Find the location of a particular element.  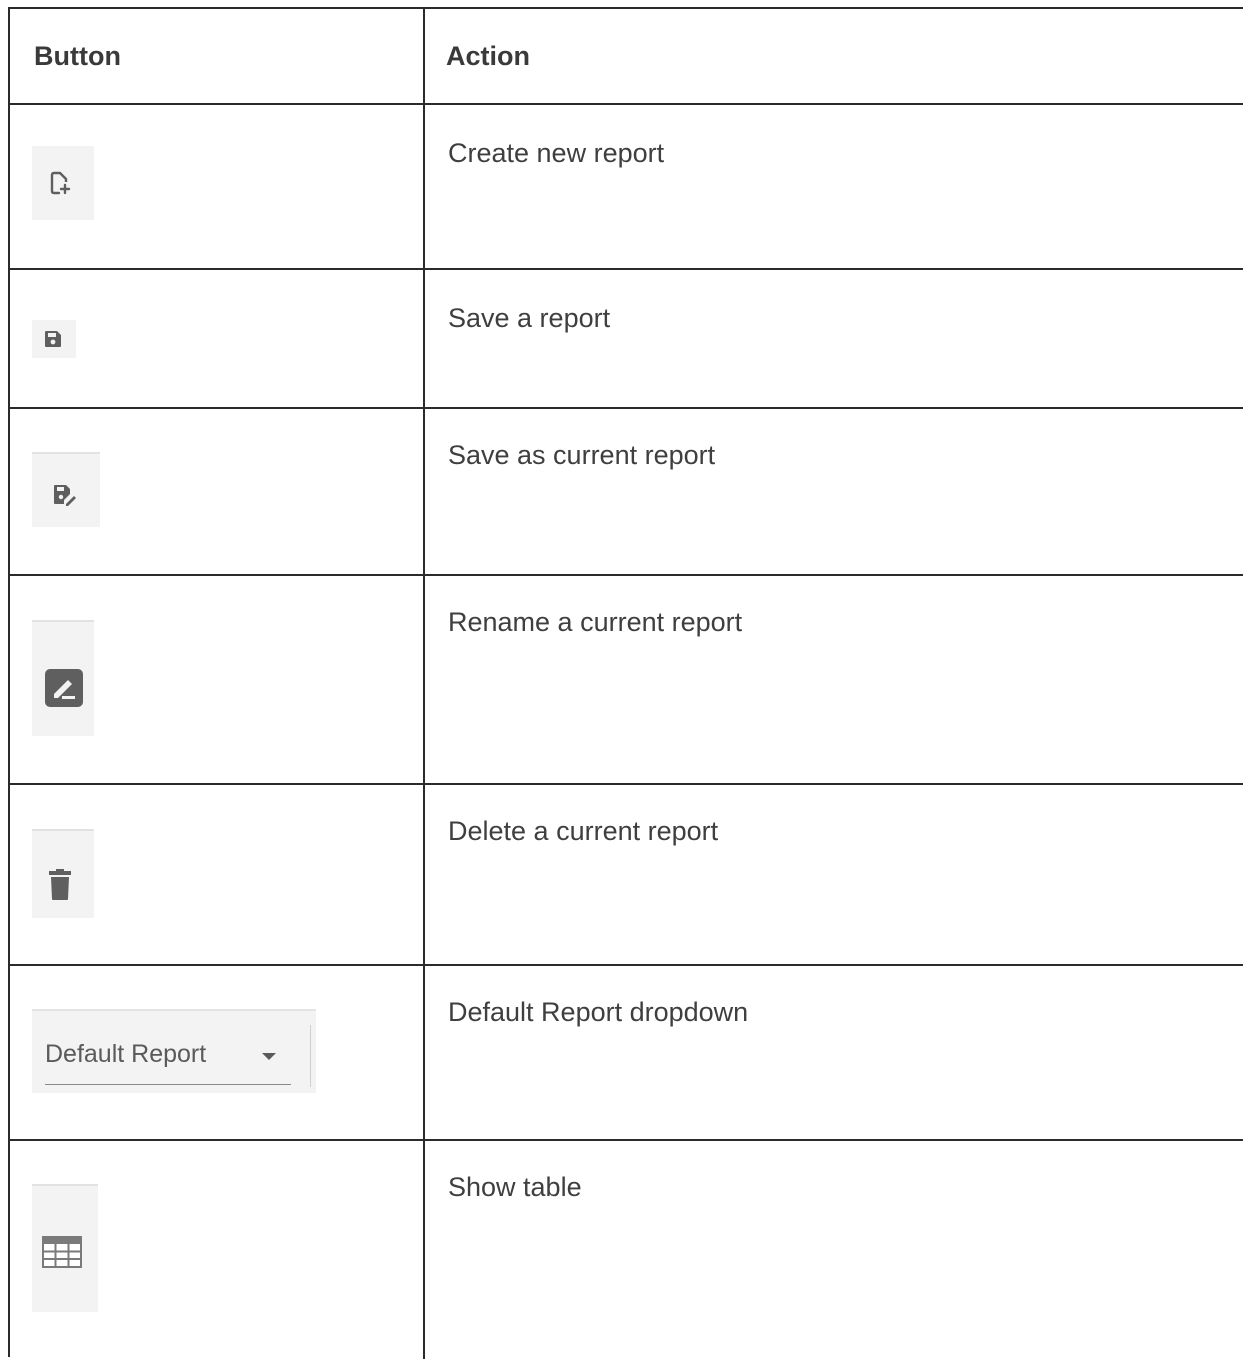

new-report-button is located at coordinates (63, 183).